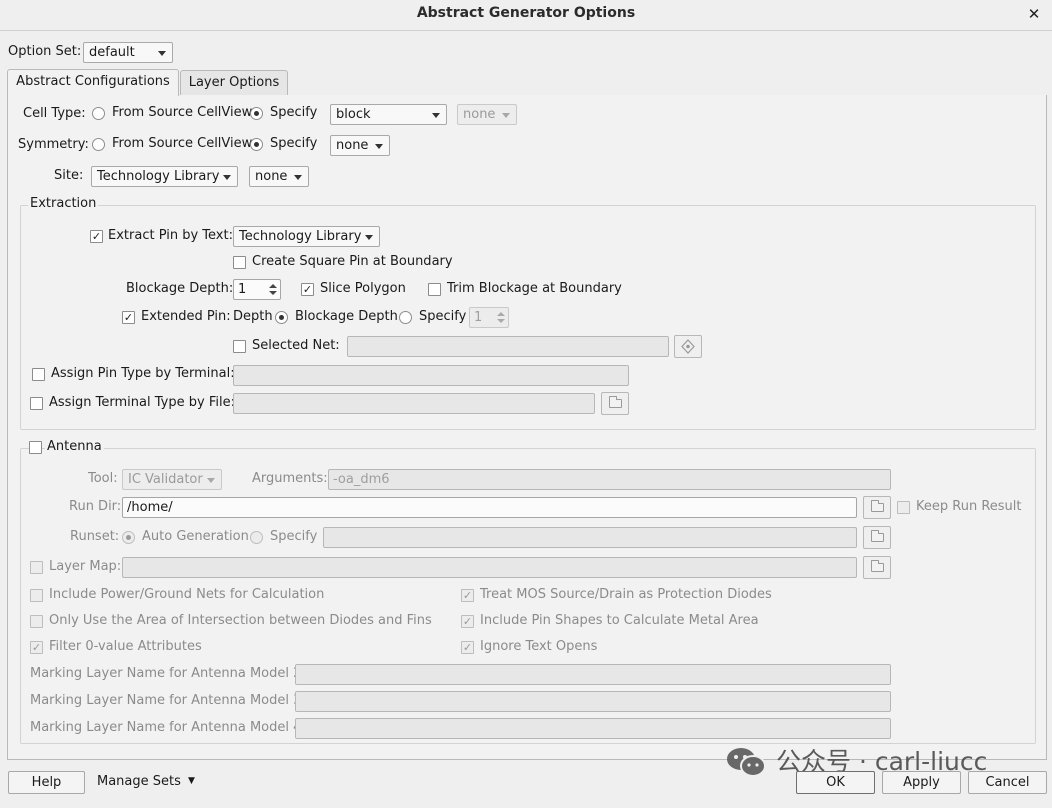 This screenshot has height=808, width=1052. What do you see at coordinates (353, 114) in the screenshot?
I see `cell-type-value: block` at bounding box center [353, 114].